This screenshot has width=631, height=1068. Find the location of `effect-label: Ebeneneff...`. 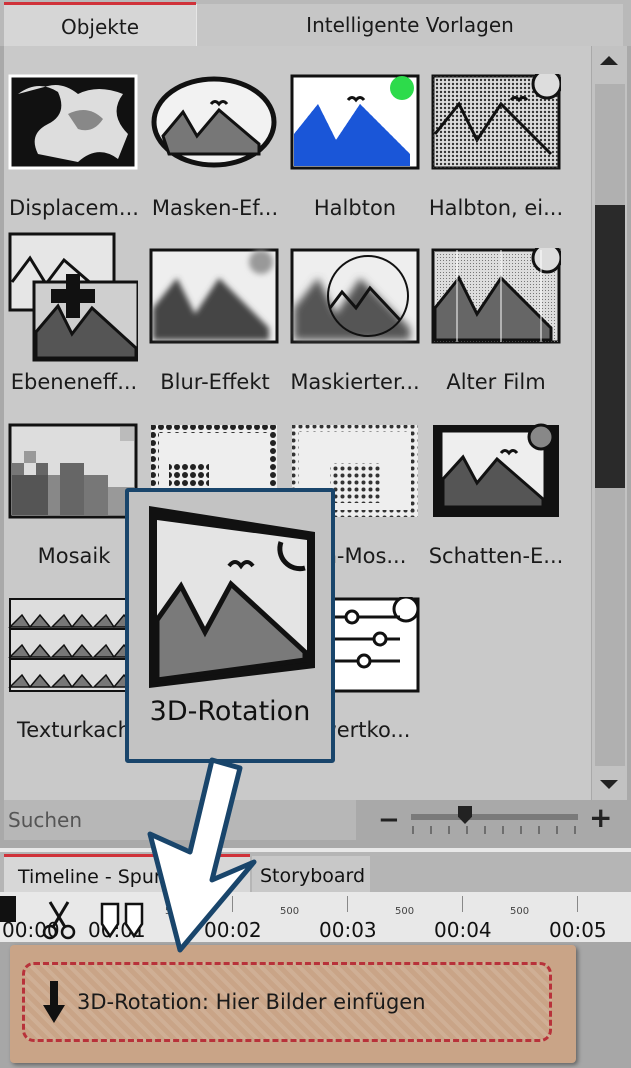

effect-label: Ebeneneff... is located at coordinates (74, 382).